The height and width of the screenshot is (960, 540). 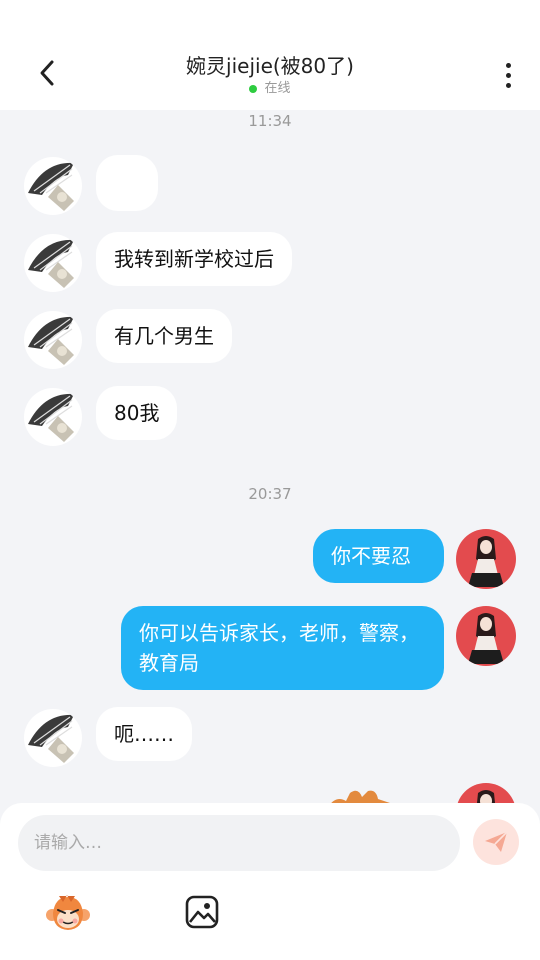 I want to click on chat-header: 婉灵jiejie(被80了) 在线, so click(x=270, y=55).